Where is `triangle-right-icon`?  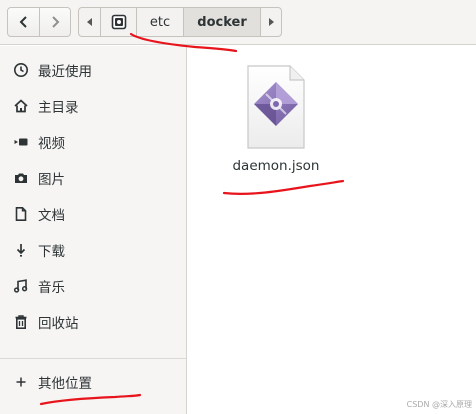
triangle-right-icon is located at coordinates (271, 22).